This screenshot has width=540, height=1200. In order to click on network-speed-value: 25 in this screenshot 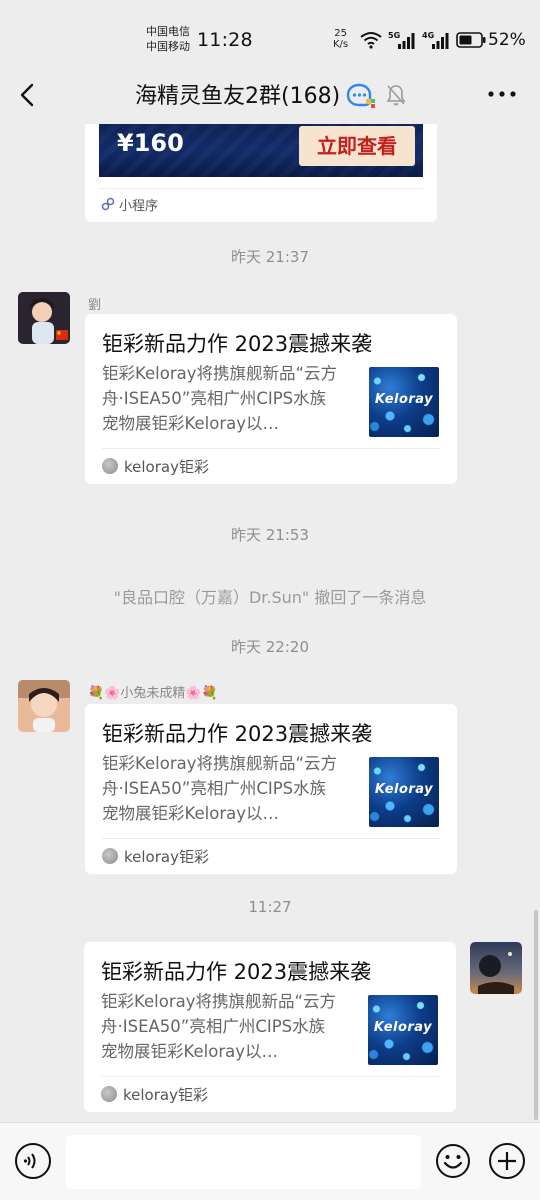, I will do `click(340, 33)`.